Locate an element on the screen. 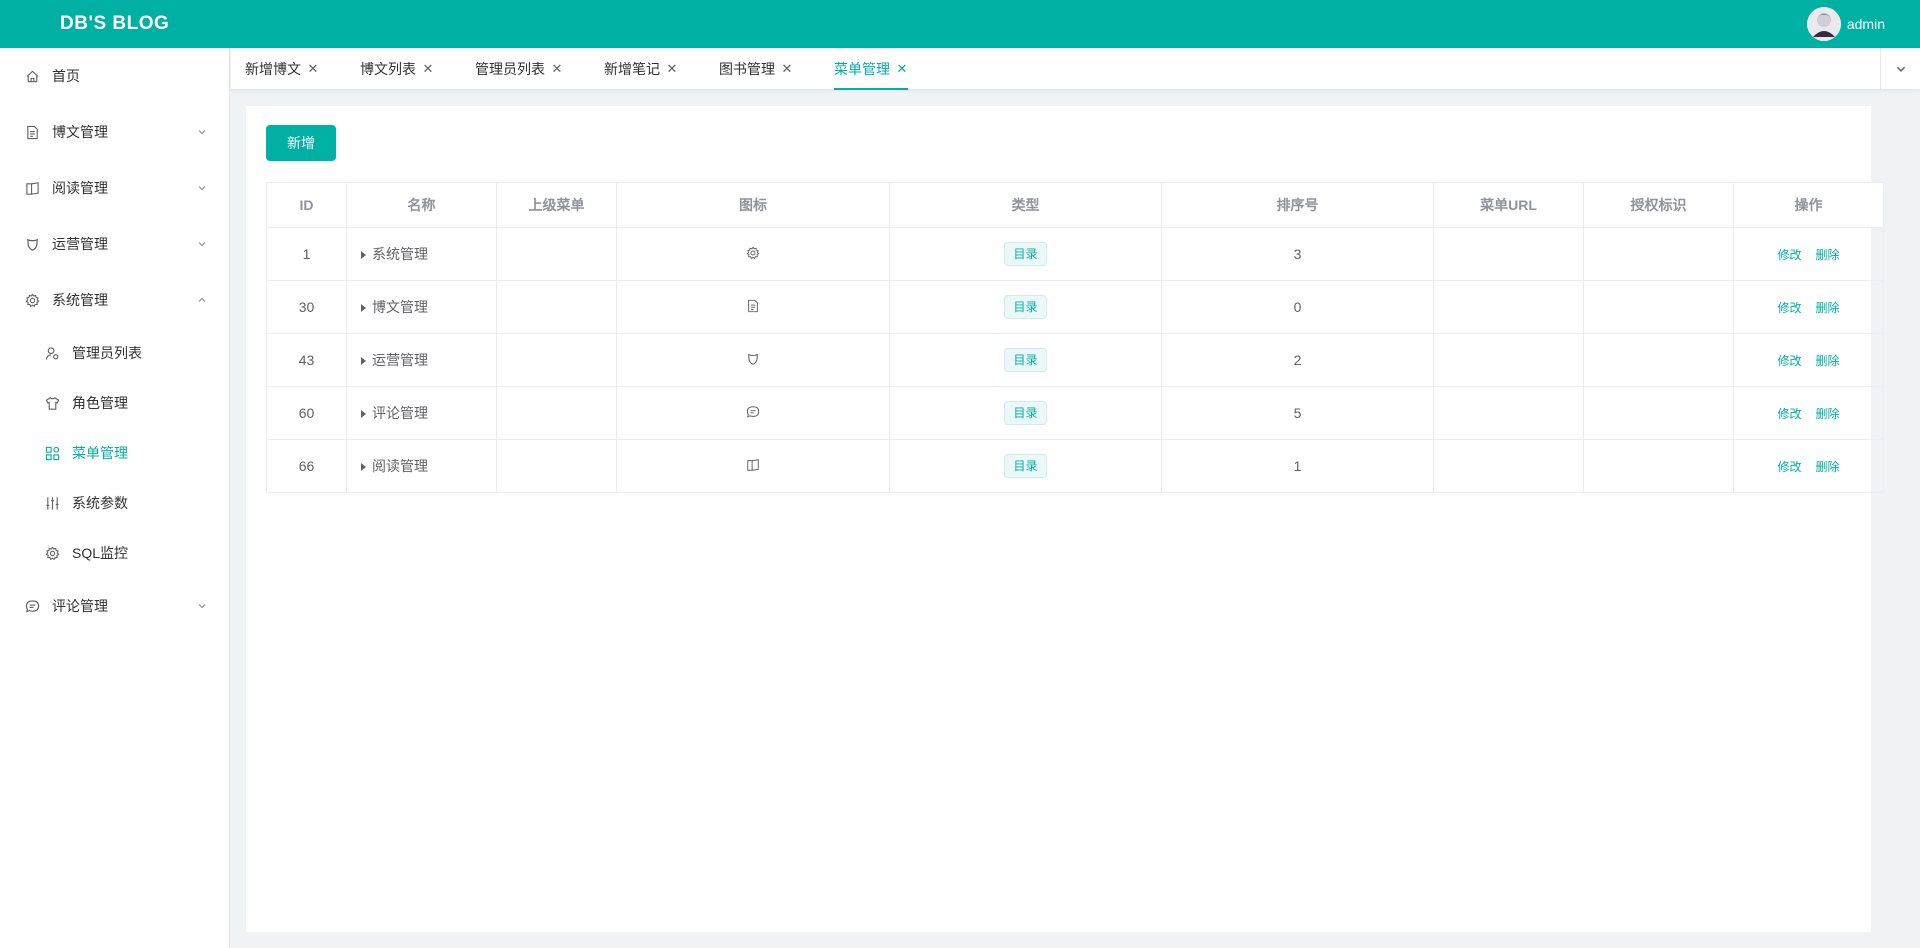 The image size is (1920, 948). cell-order: 5 is located at coordinates (1297, 413).